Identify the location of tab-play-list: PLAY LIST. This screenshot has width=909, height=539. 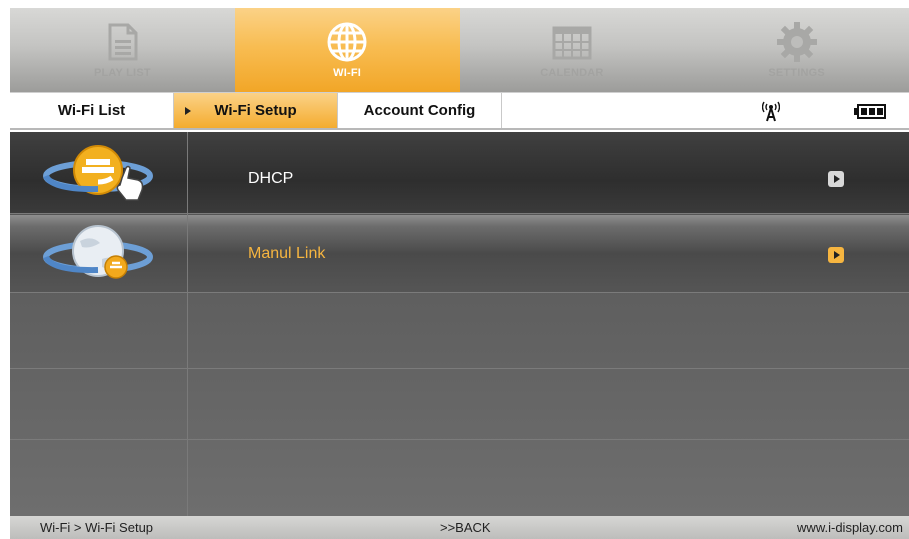
(122, 50).